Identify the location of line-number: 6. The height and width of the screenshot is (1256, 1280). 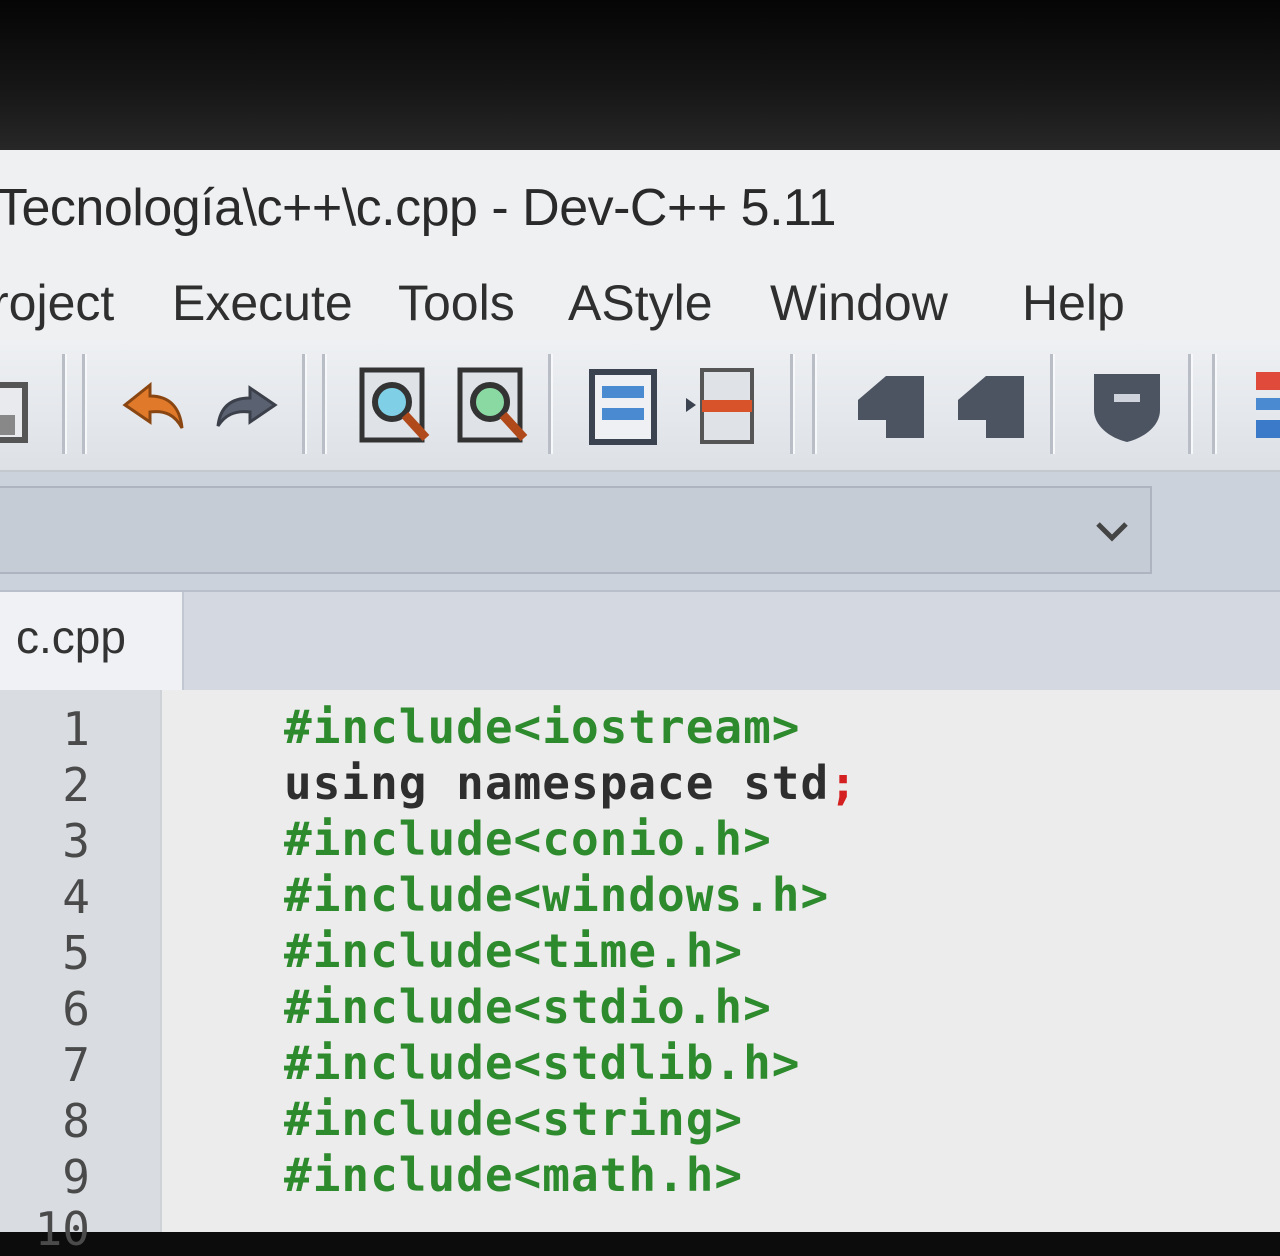
(76, 1009).